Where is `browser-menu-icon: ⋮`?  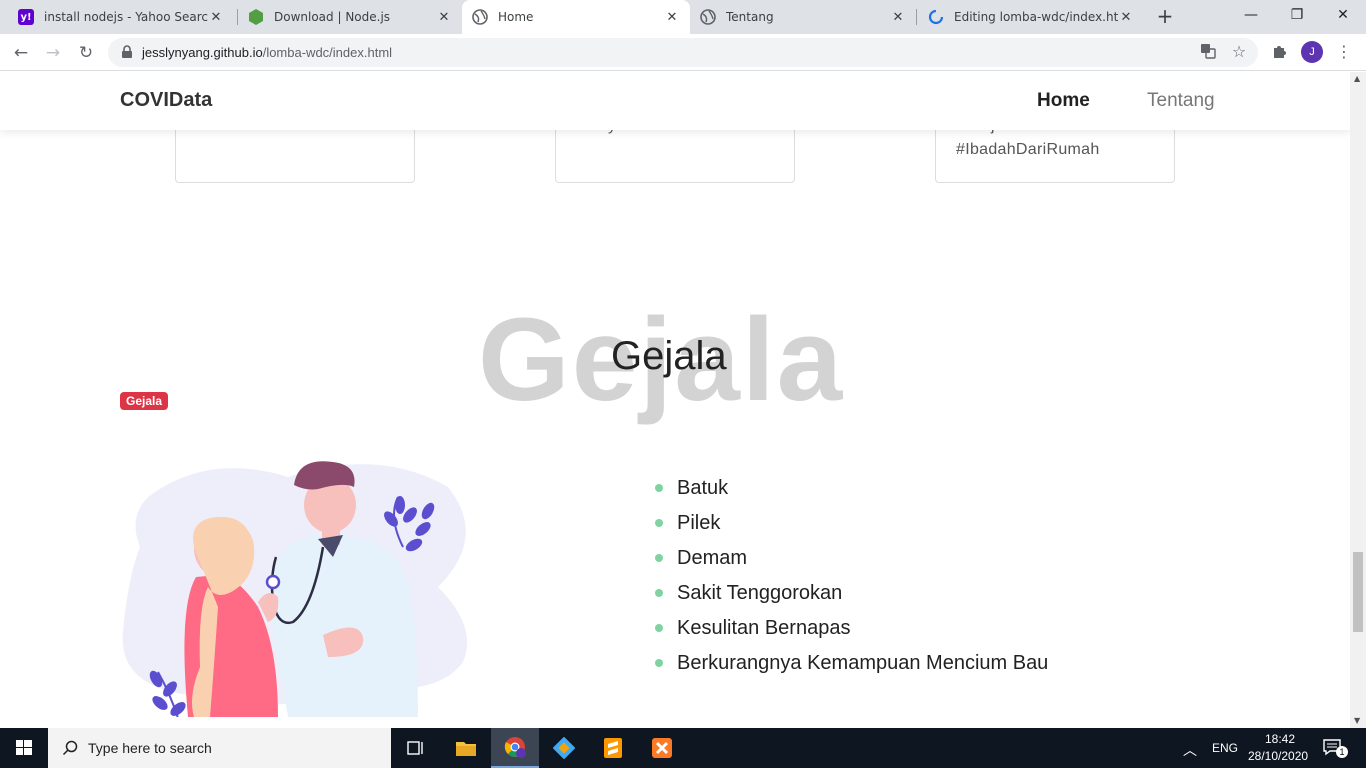
browser-menu-icon: ⋮ is located at coordinates (1344, 52).